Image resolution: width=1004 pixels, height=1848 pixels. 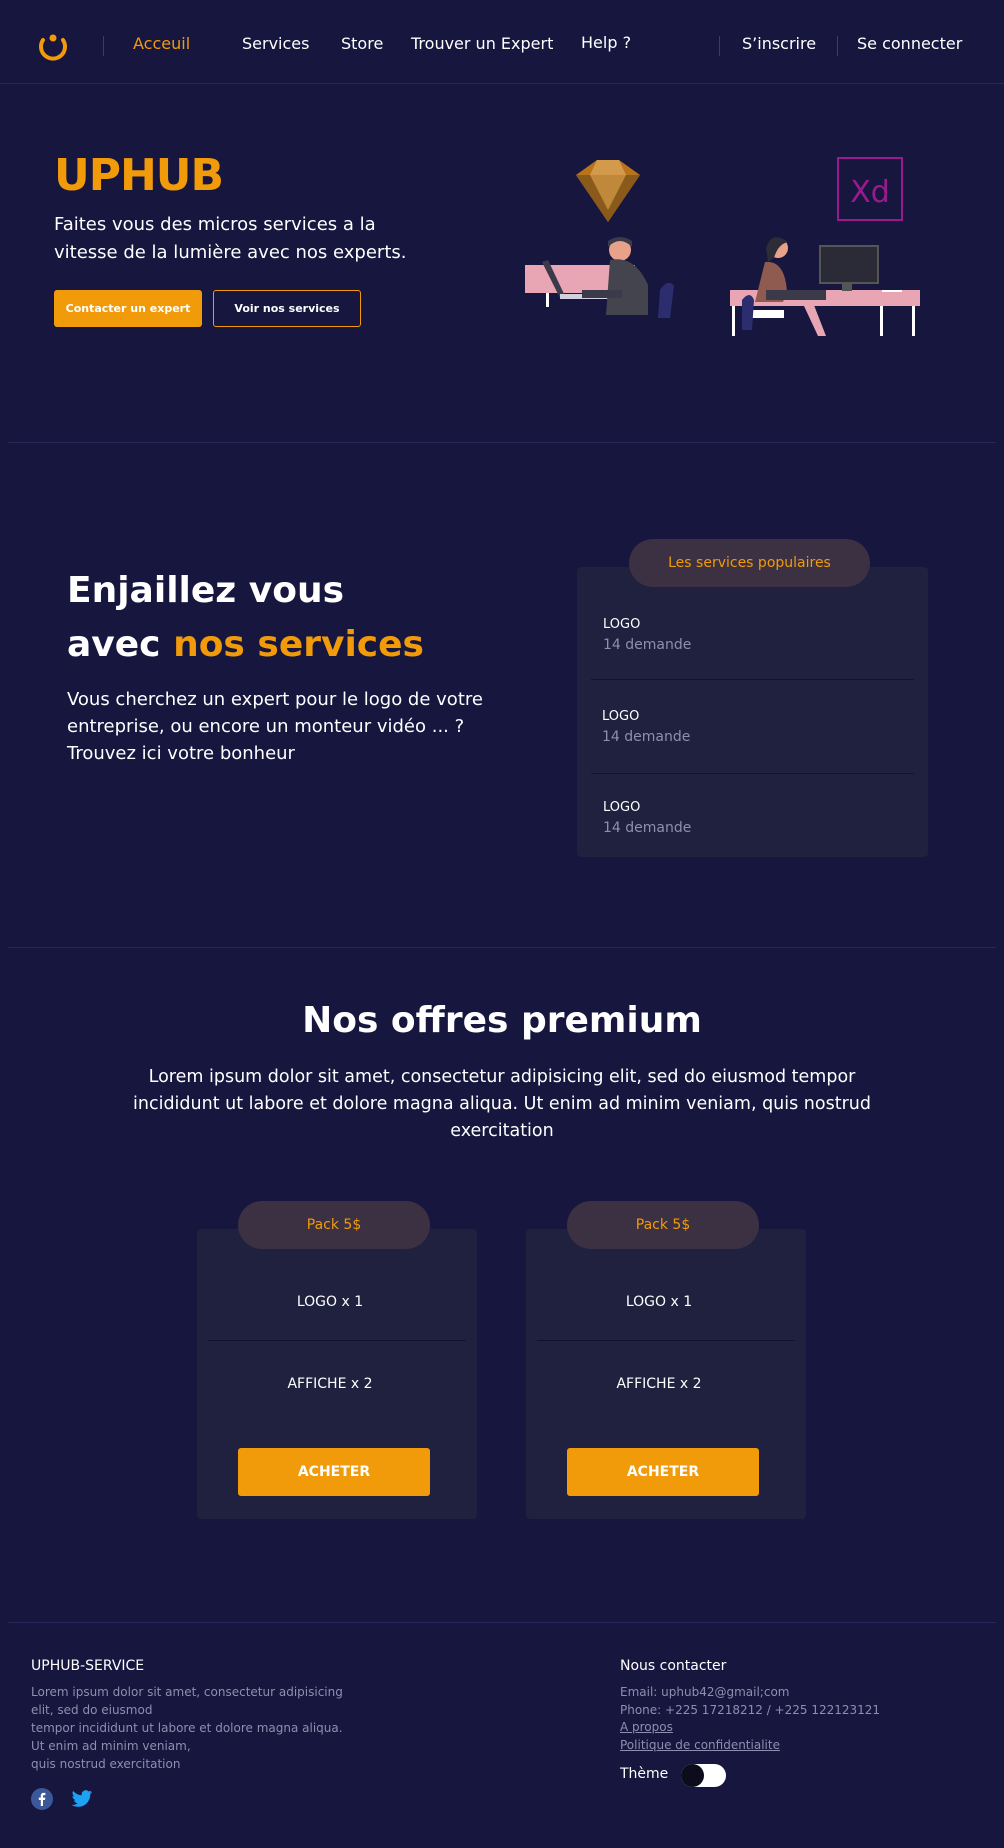 I want to click on sketch-icon, so click(x=608, y=191).